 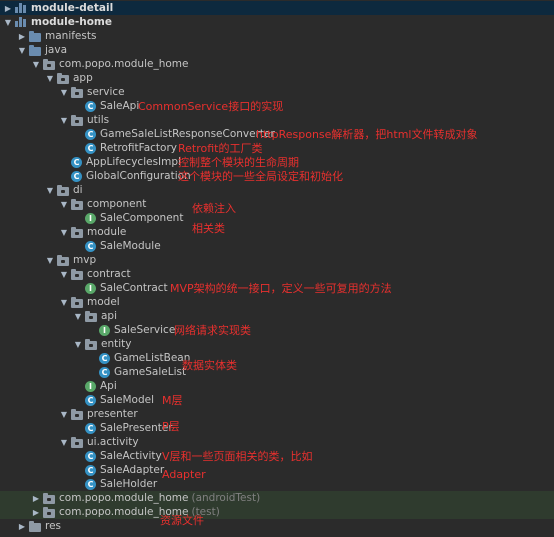 I want to click on tree-row: ▶ com.popo.module_home (androidTest), so click(x=277, y=498).